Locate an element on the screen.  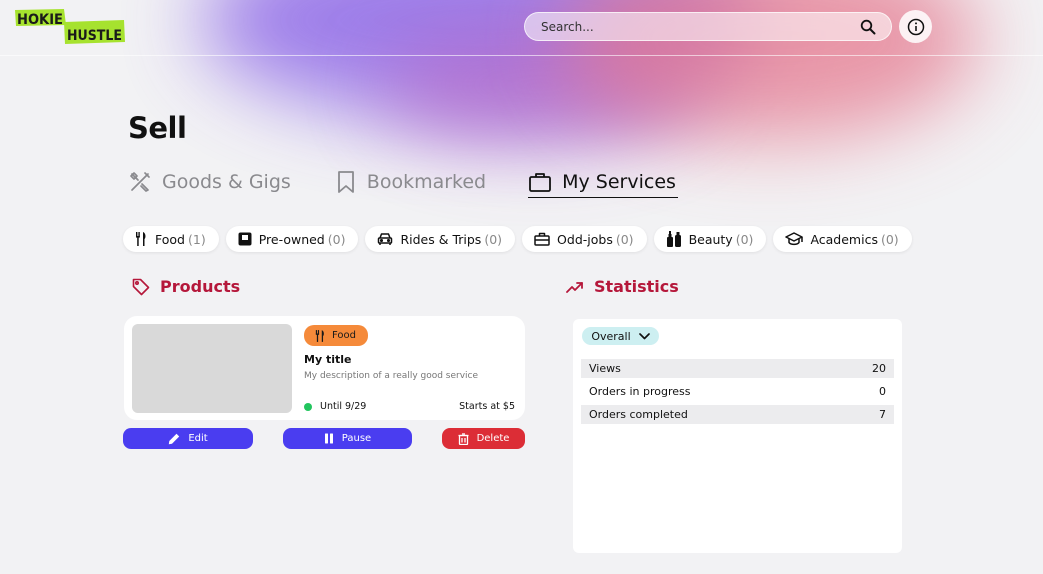
top-bar: HOKIE HUSTLE is located at coordinates (521, 28).